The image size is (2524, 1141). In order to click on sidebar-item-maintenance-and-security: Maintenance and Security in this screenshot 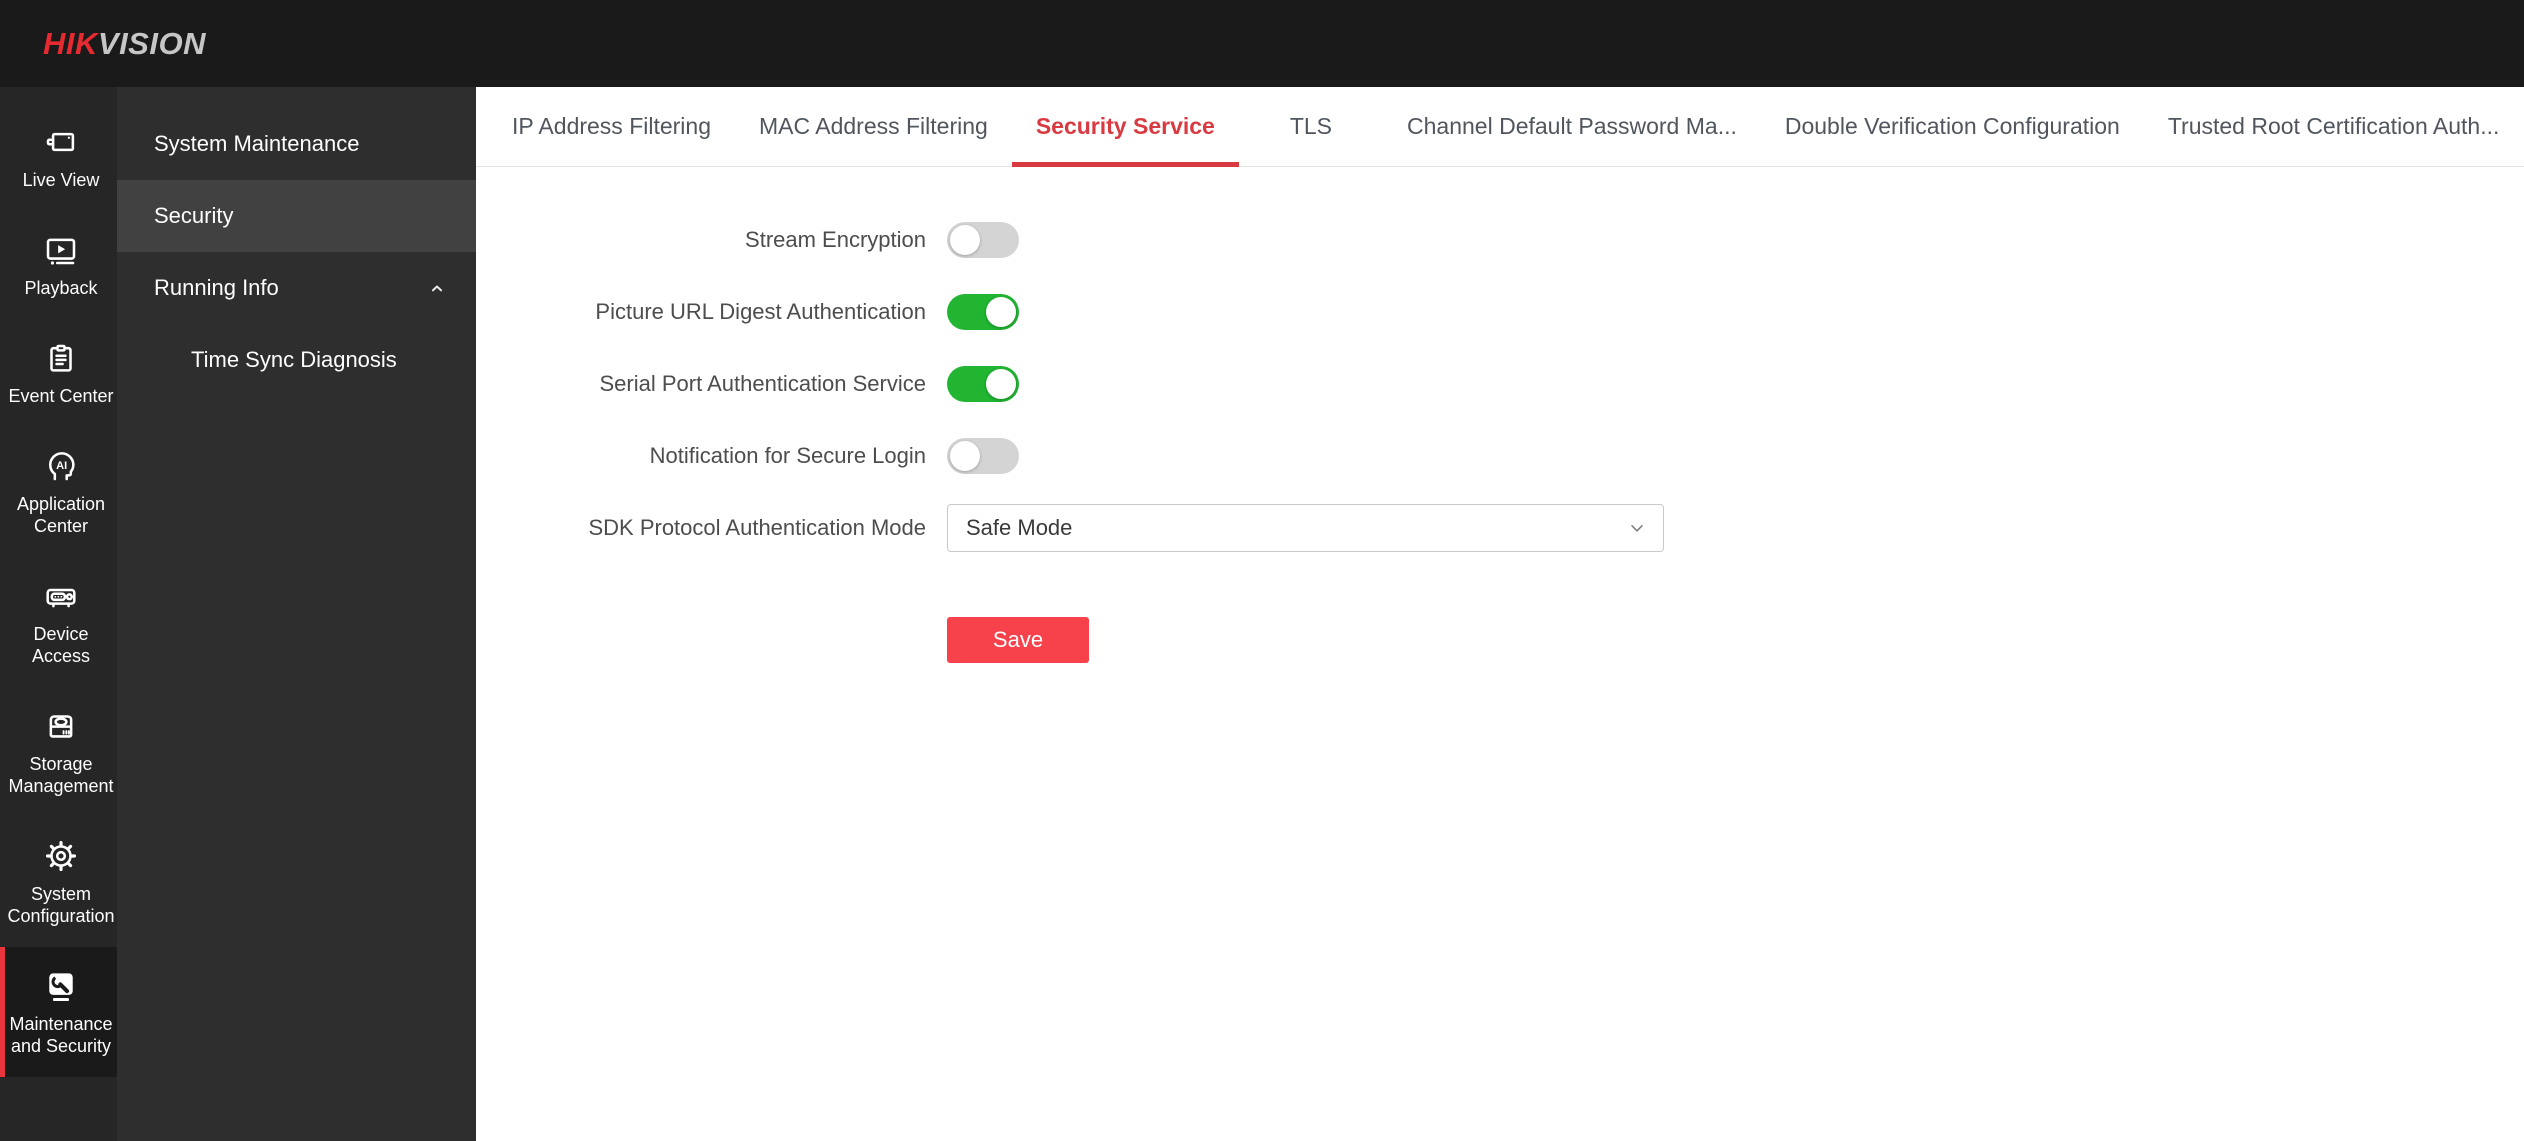, I will do `click(58, 1012)`.